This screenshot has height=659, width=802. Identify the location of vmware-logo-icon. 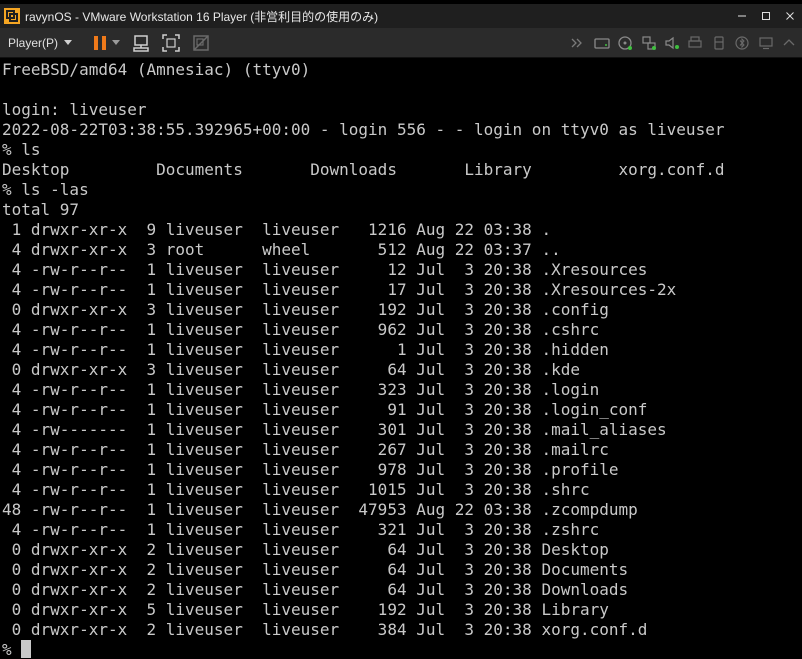
(12, 16).